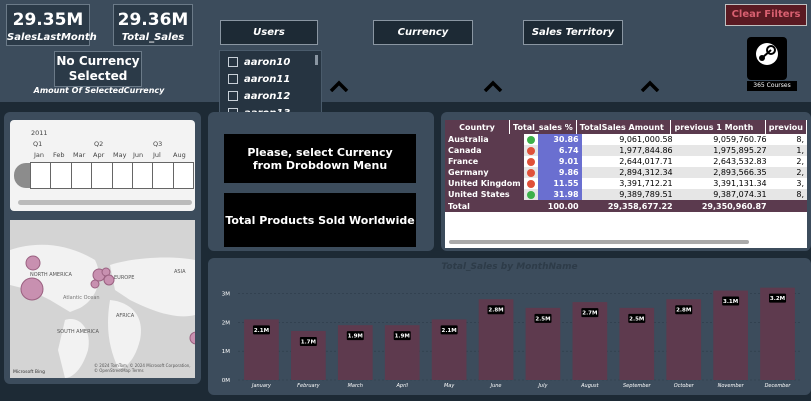 This screenshot has width=811, height=401. Describe the element at coordinates (158, 144) in the screenshot. I see `timeline-quarter: Q3` at that location.